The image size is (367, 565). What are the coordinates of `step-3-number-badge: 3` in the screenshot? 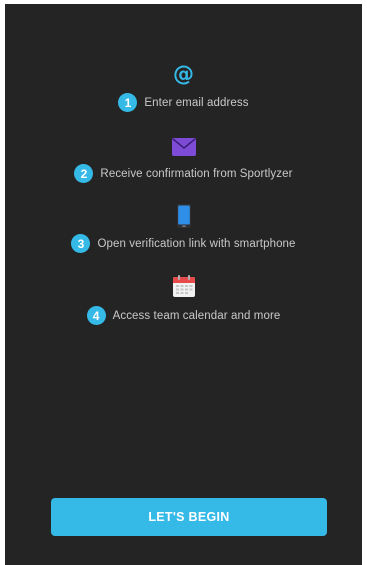 It's located at (81, 243).